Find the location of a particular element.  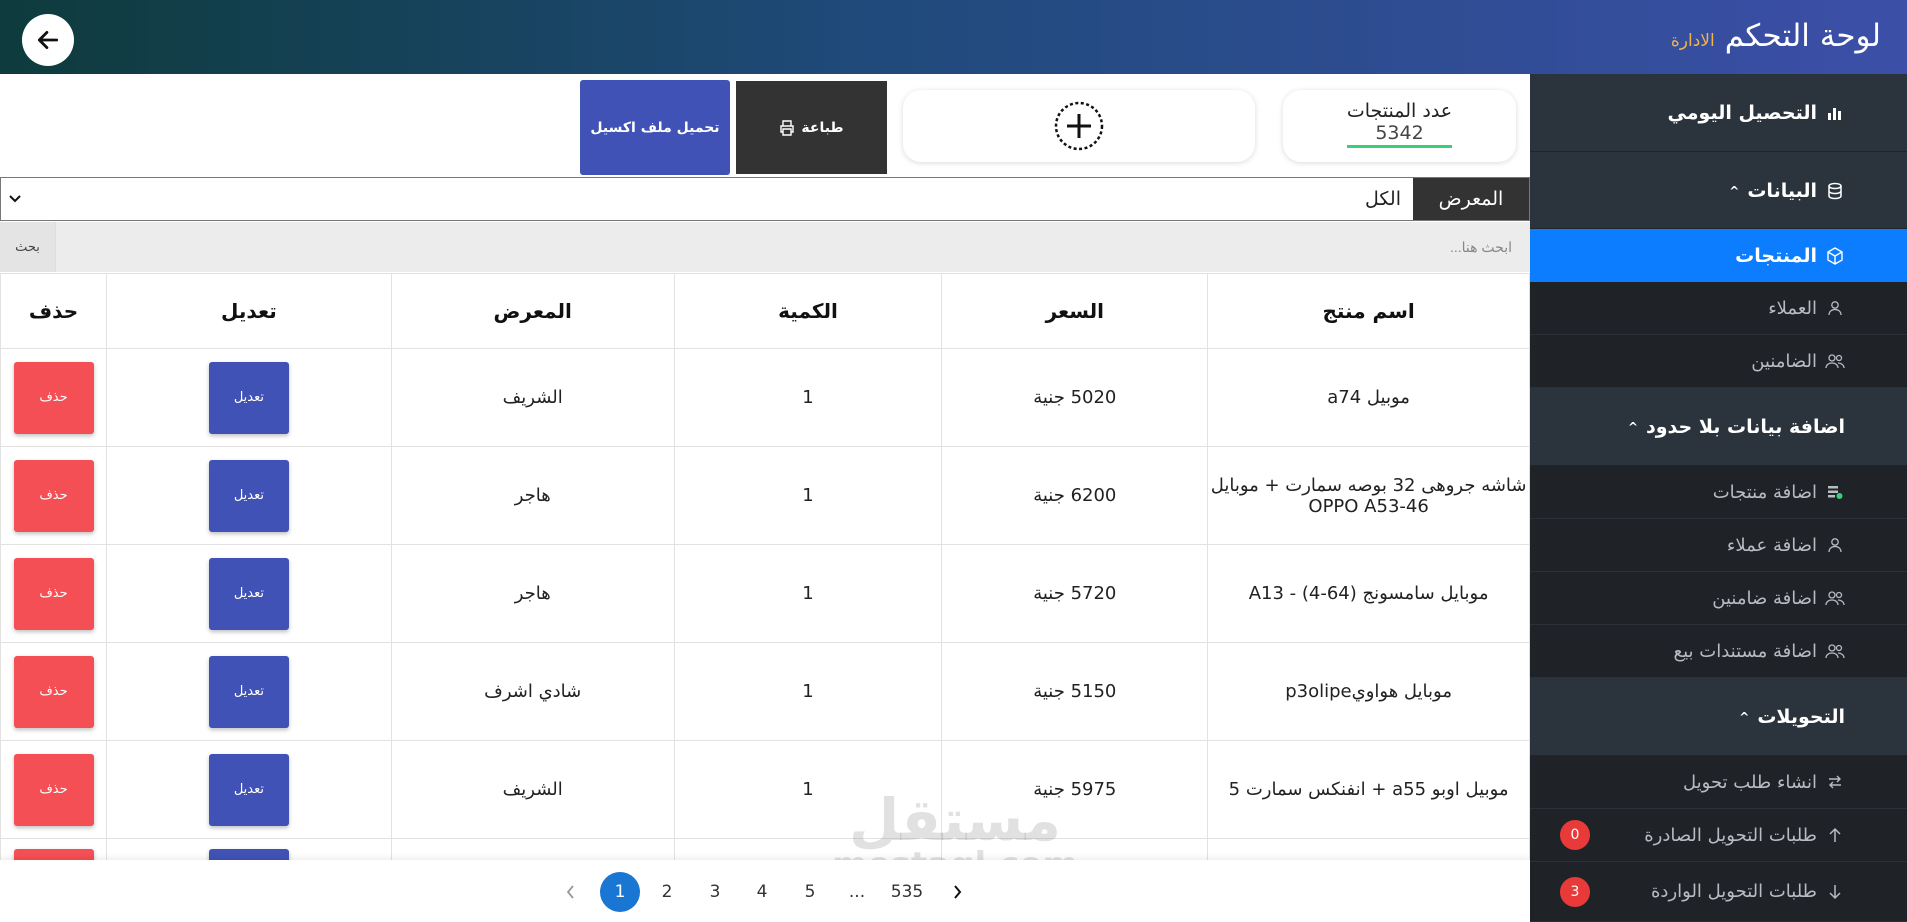

sidebar-item-create-transfer: انشاء طلب تحويل is located at coordinates (1718, 782).